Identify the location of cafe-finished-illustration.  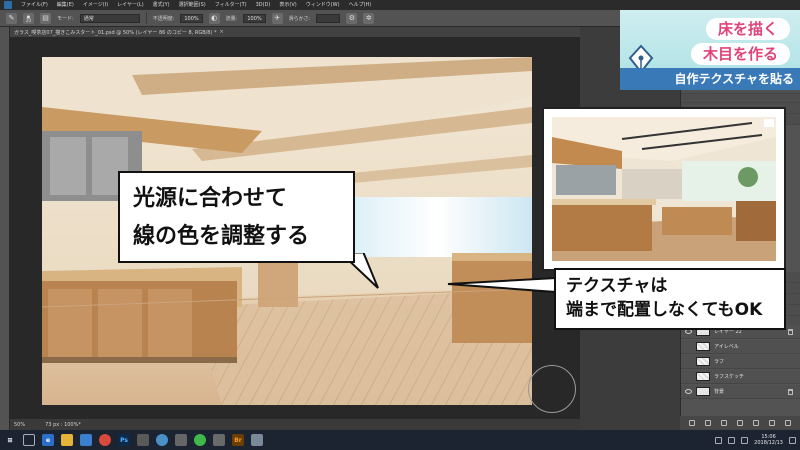
(664, 189).